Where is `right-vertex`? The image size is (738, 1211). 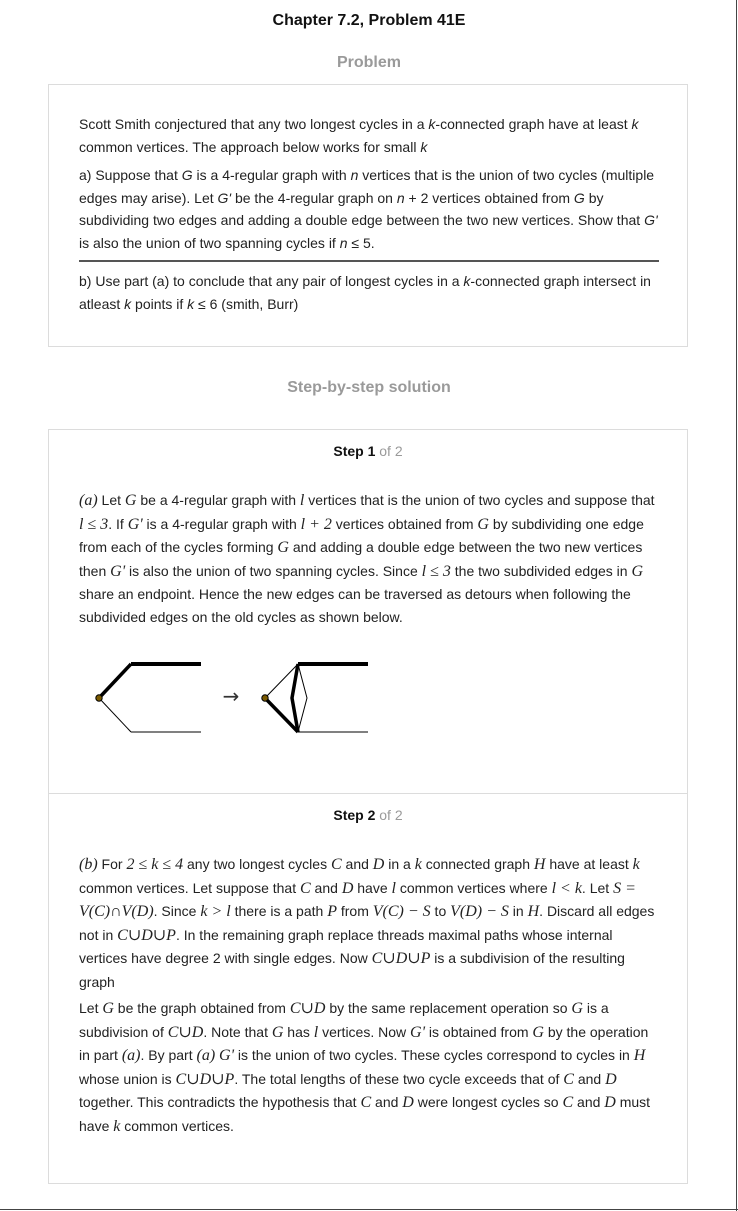
right-vertex is located at coordinates (265, 698).